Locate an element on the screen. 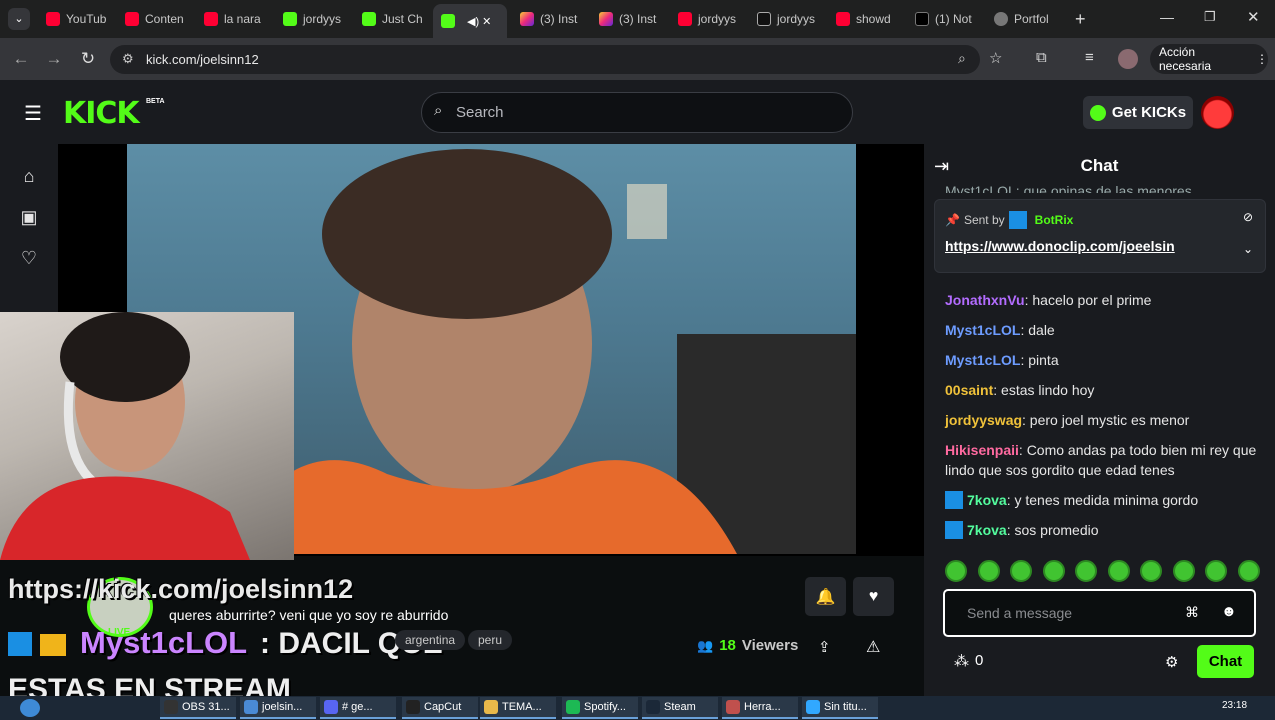  browser-tab: showd is located at coordinates (865, 19).